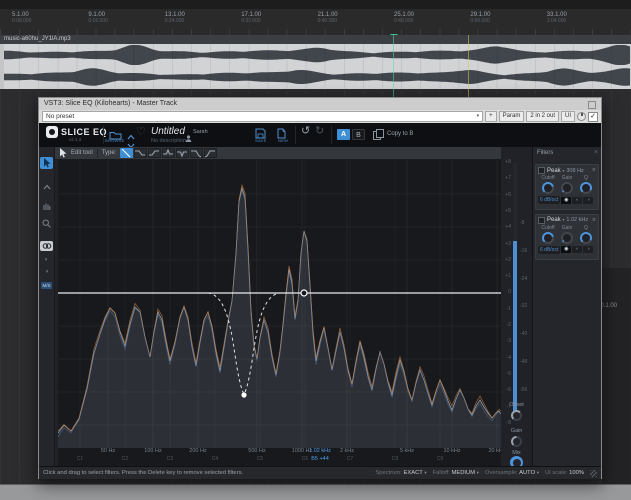  Describe the element at coordinates (46, 285) in the screenshot. I see `mid-side-button: M/S` at that location.